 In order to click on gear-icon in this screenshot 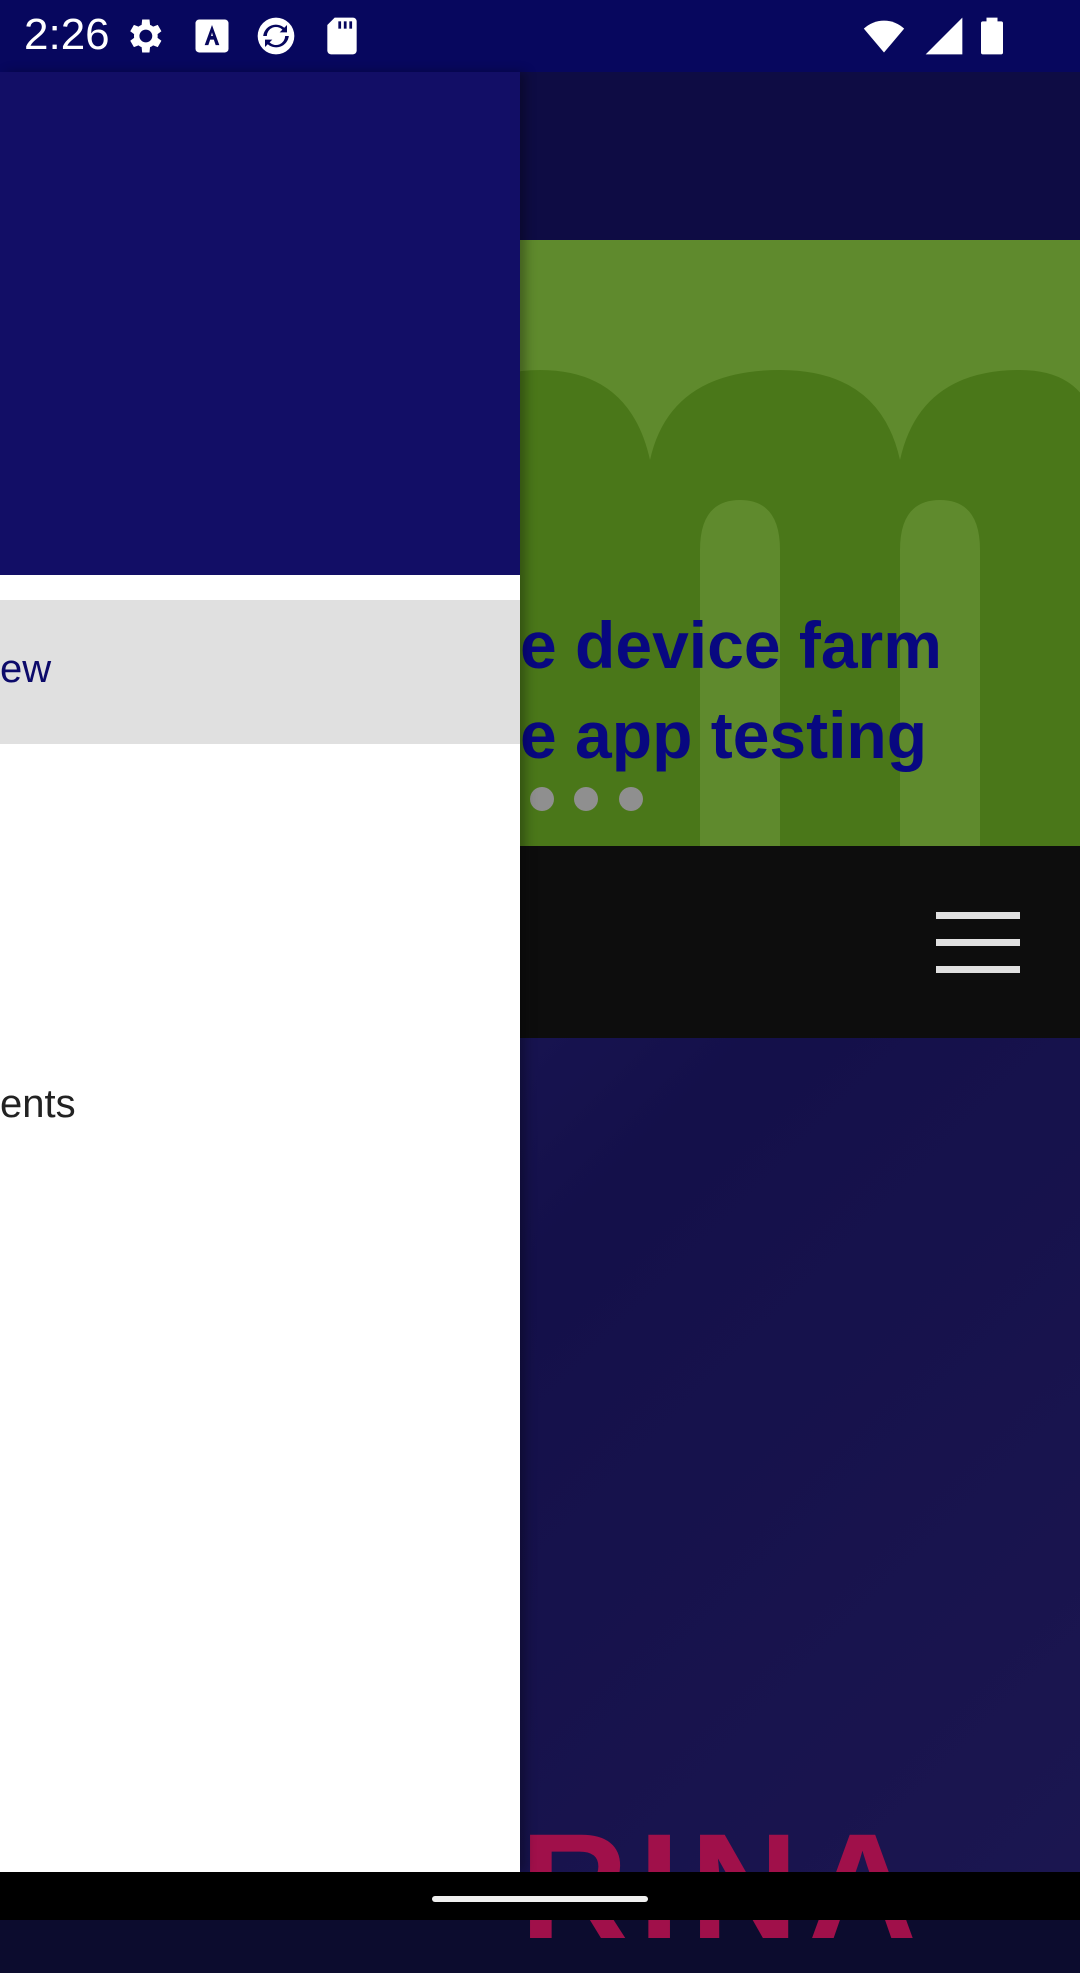, I will do `click(146, 36)`.